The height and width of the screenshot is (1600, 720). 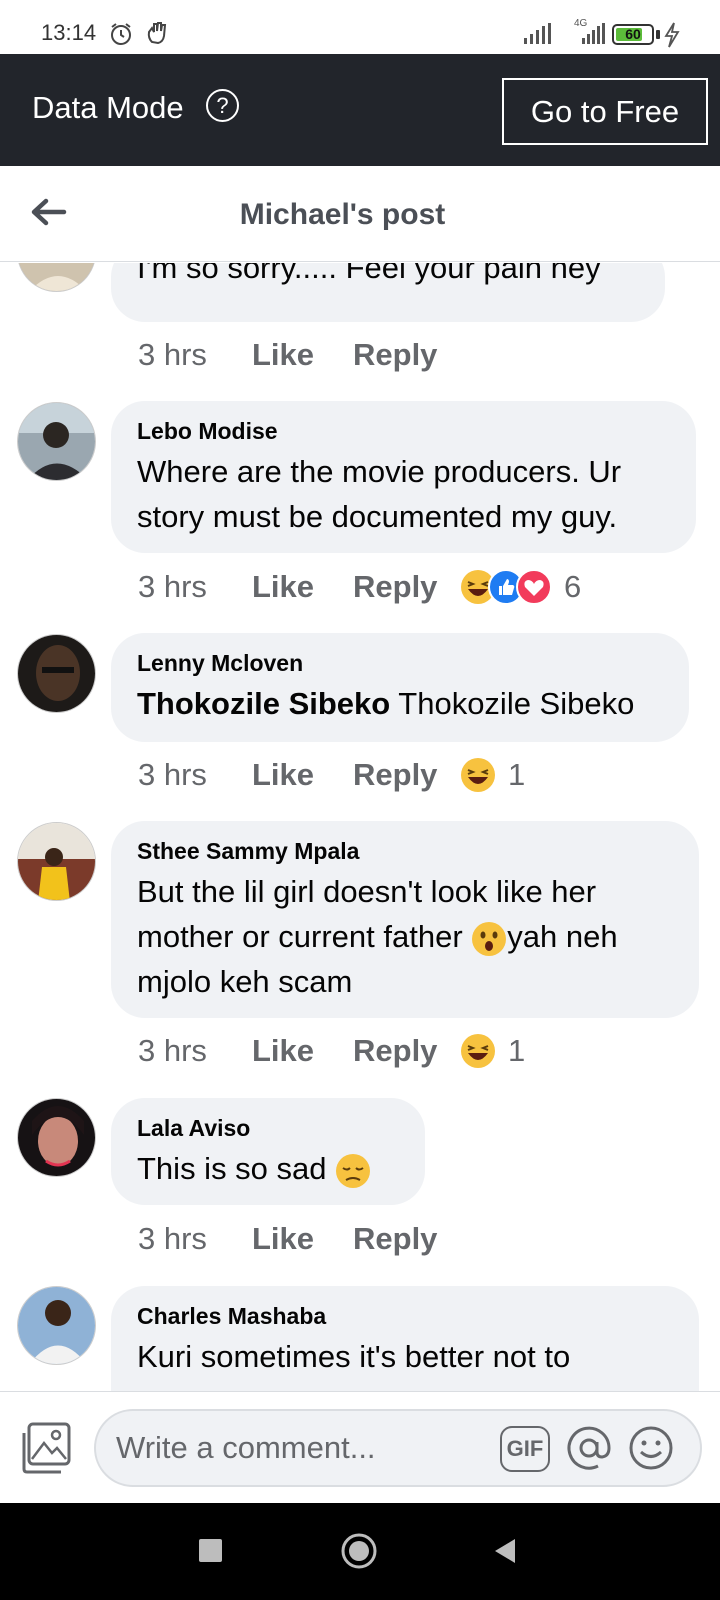 What do you see at coordinates (369, 274) in the screenshot?
I see `comment-text: I'm so sorry..... Feel your pain hey` at bounding box center [369, 274].